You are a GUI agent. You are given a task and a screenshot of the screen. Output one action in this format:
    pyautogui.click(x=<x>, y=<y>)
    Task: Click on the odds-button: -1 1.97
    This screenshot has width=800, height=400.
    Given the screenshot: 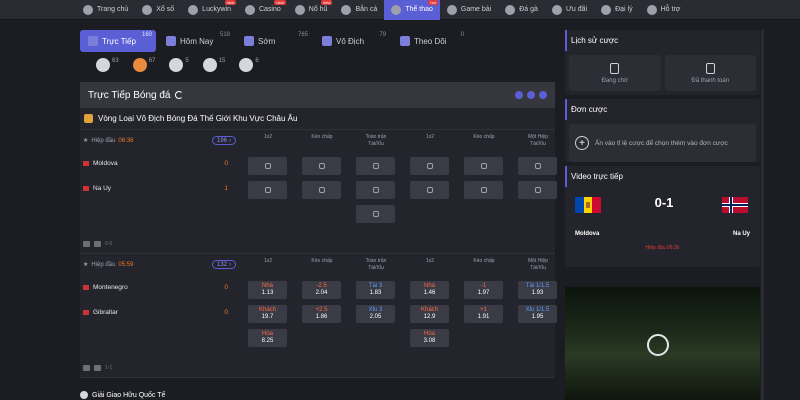 What is the action you would take?
    pyautogui.click(x=483, y=290)
    